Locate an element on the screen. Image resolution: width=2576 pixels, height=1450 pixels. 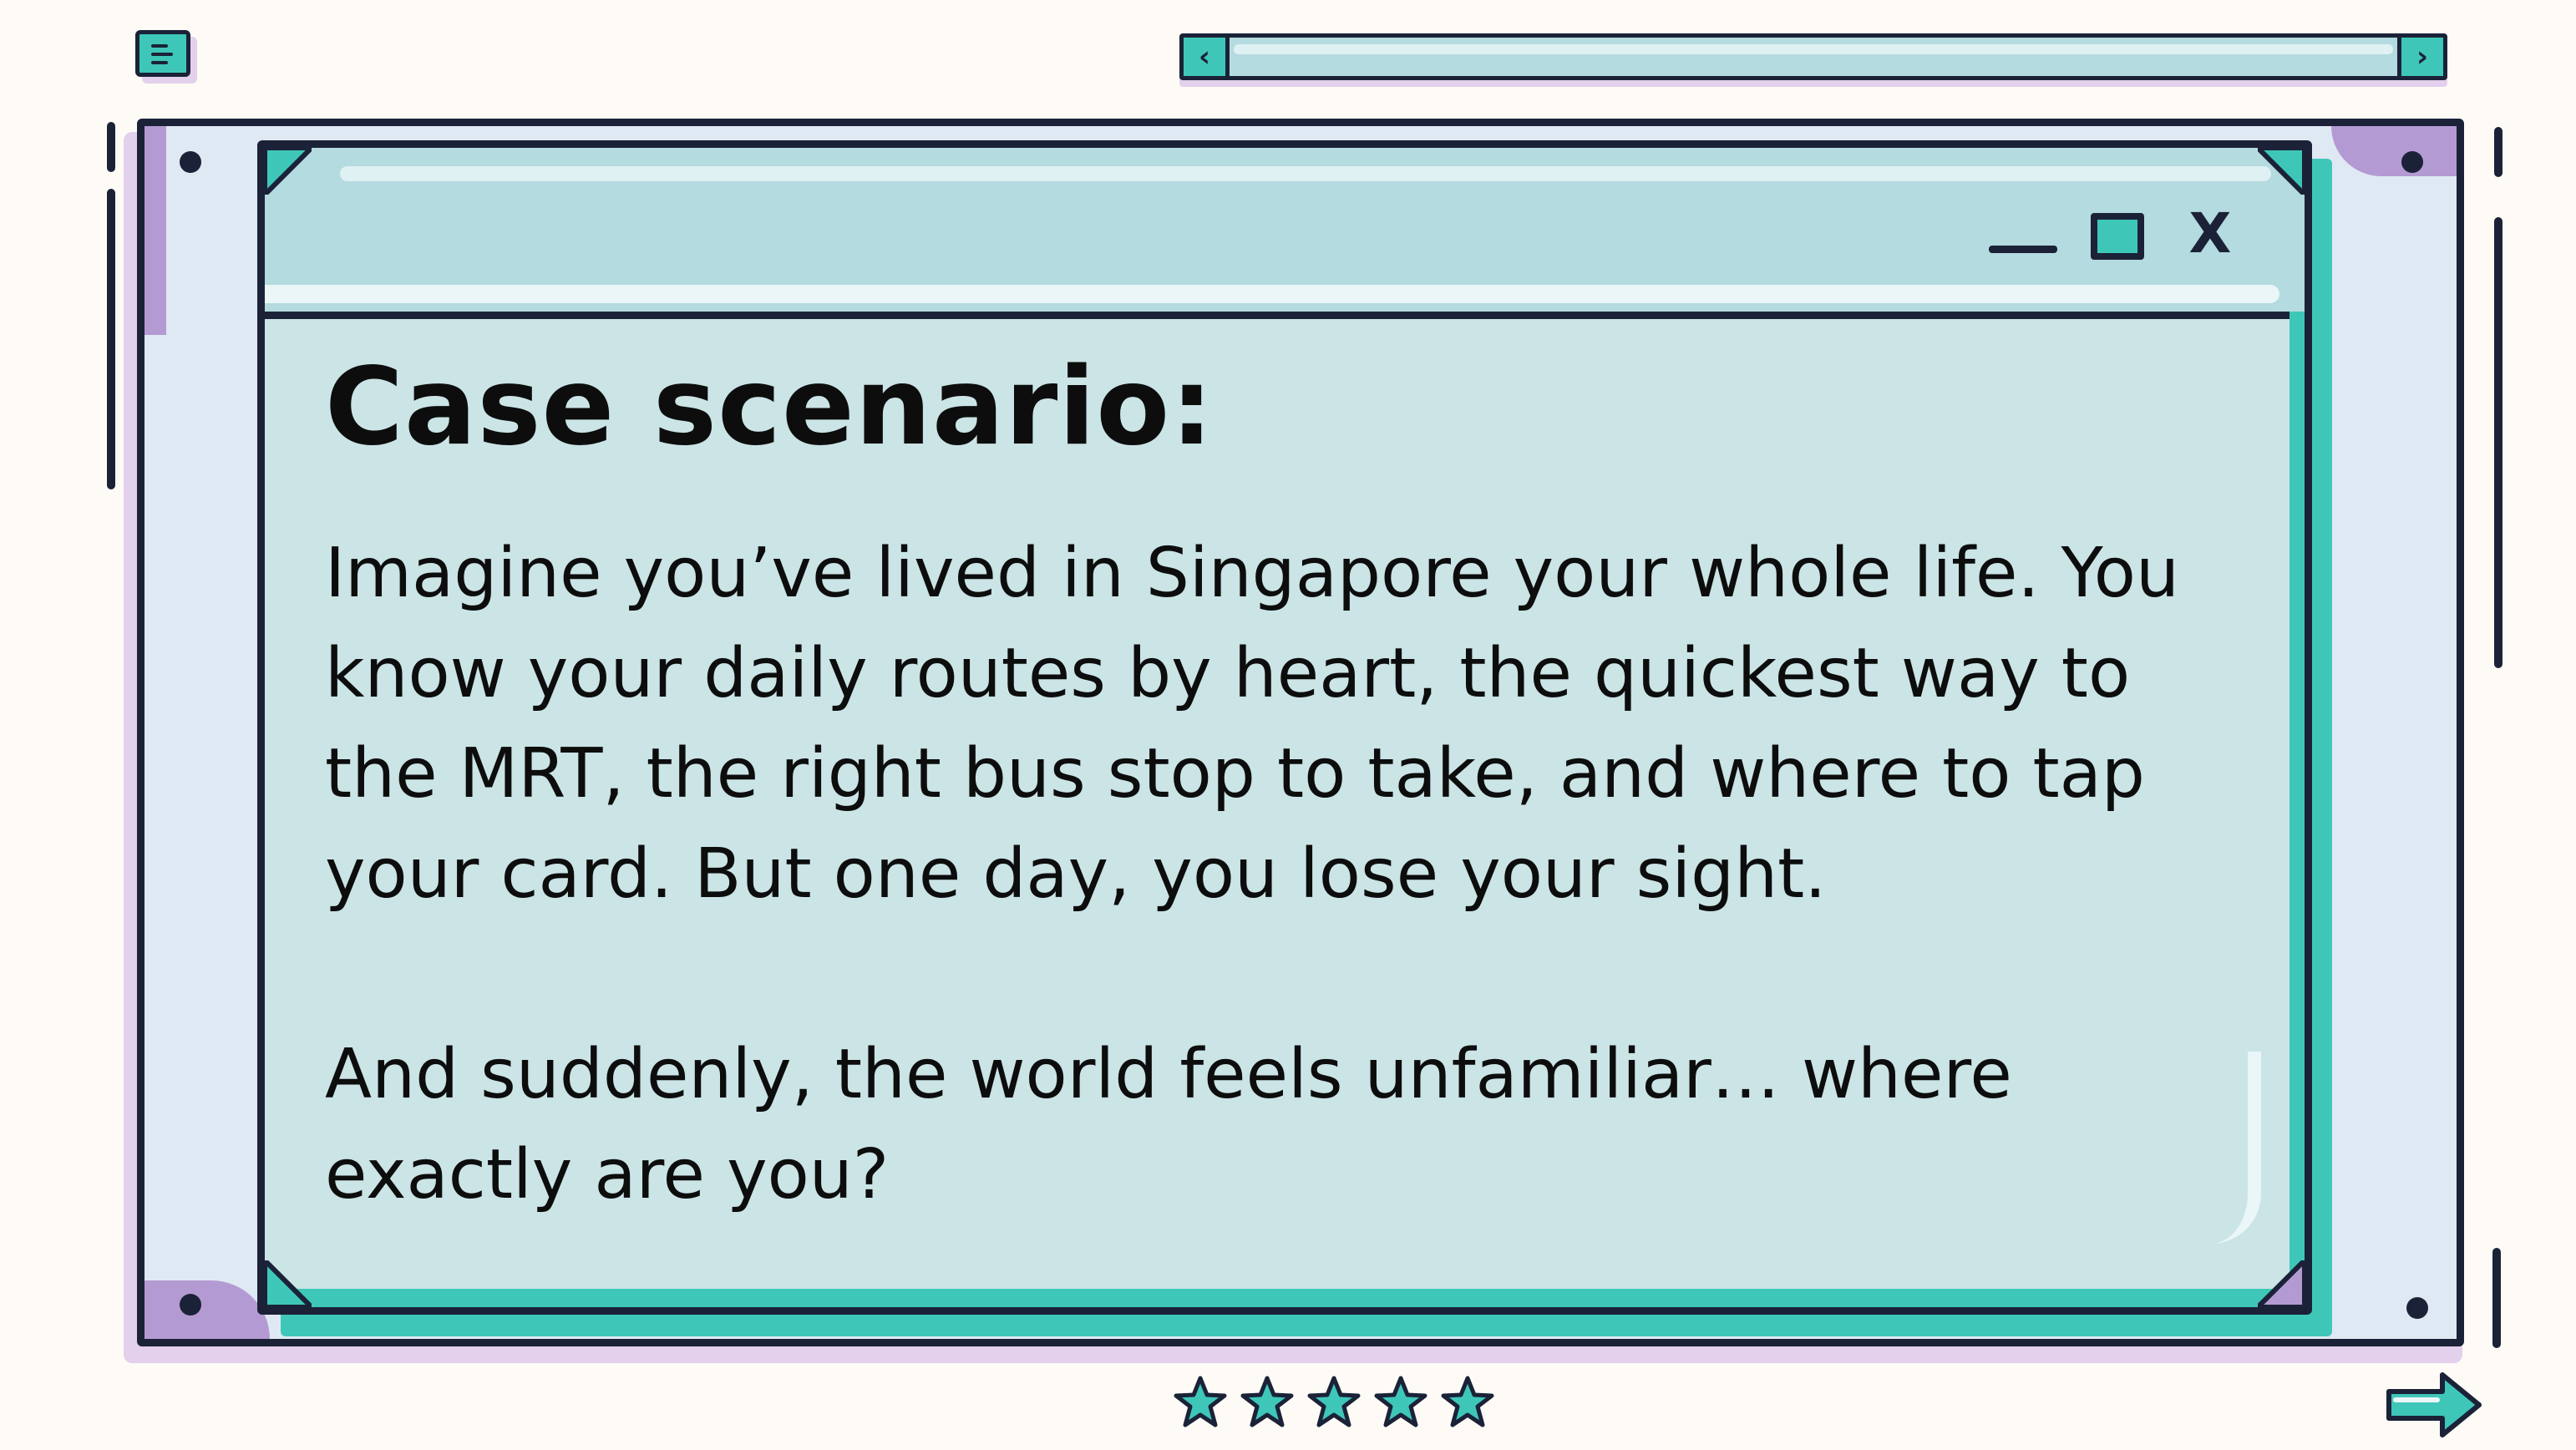
scrollbar-track is located at coordinates (1813, 49).